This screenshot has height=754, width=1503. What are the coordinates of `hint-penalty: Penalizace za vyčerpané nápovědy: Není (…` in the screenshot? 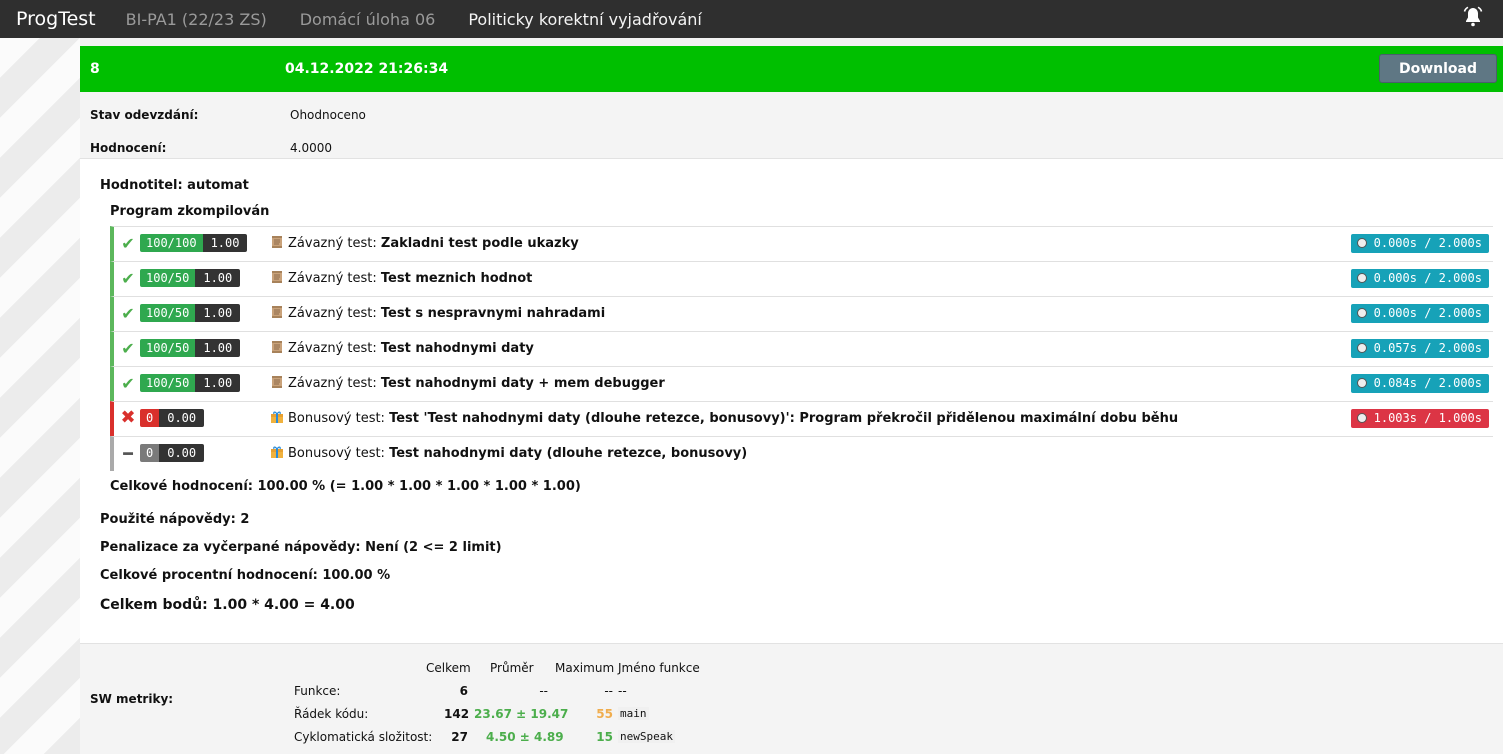 It's located at (301, 547).